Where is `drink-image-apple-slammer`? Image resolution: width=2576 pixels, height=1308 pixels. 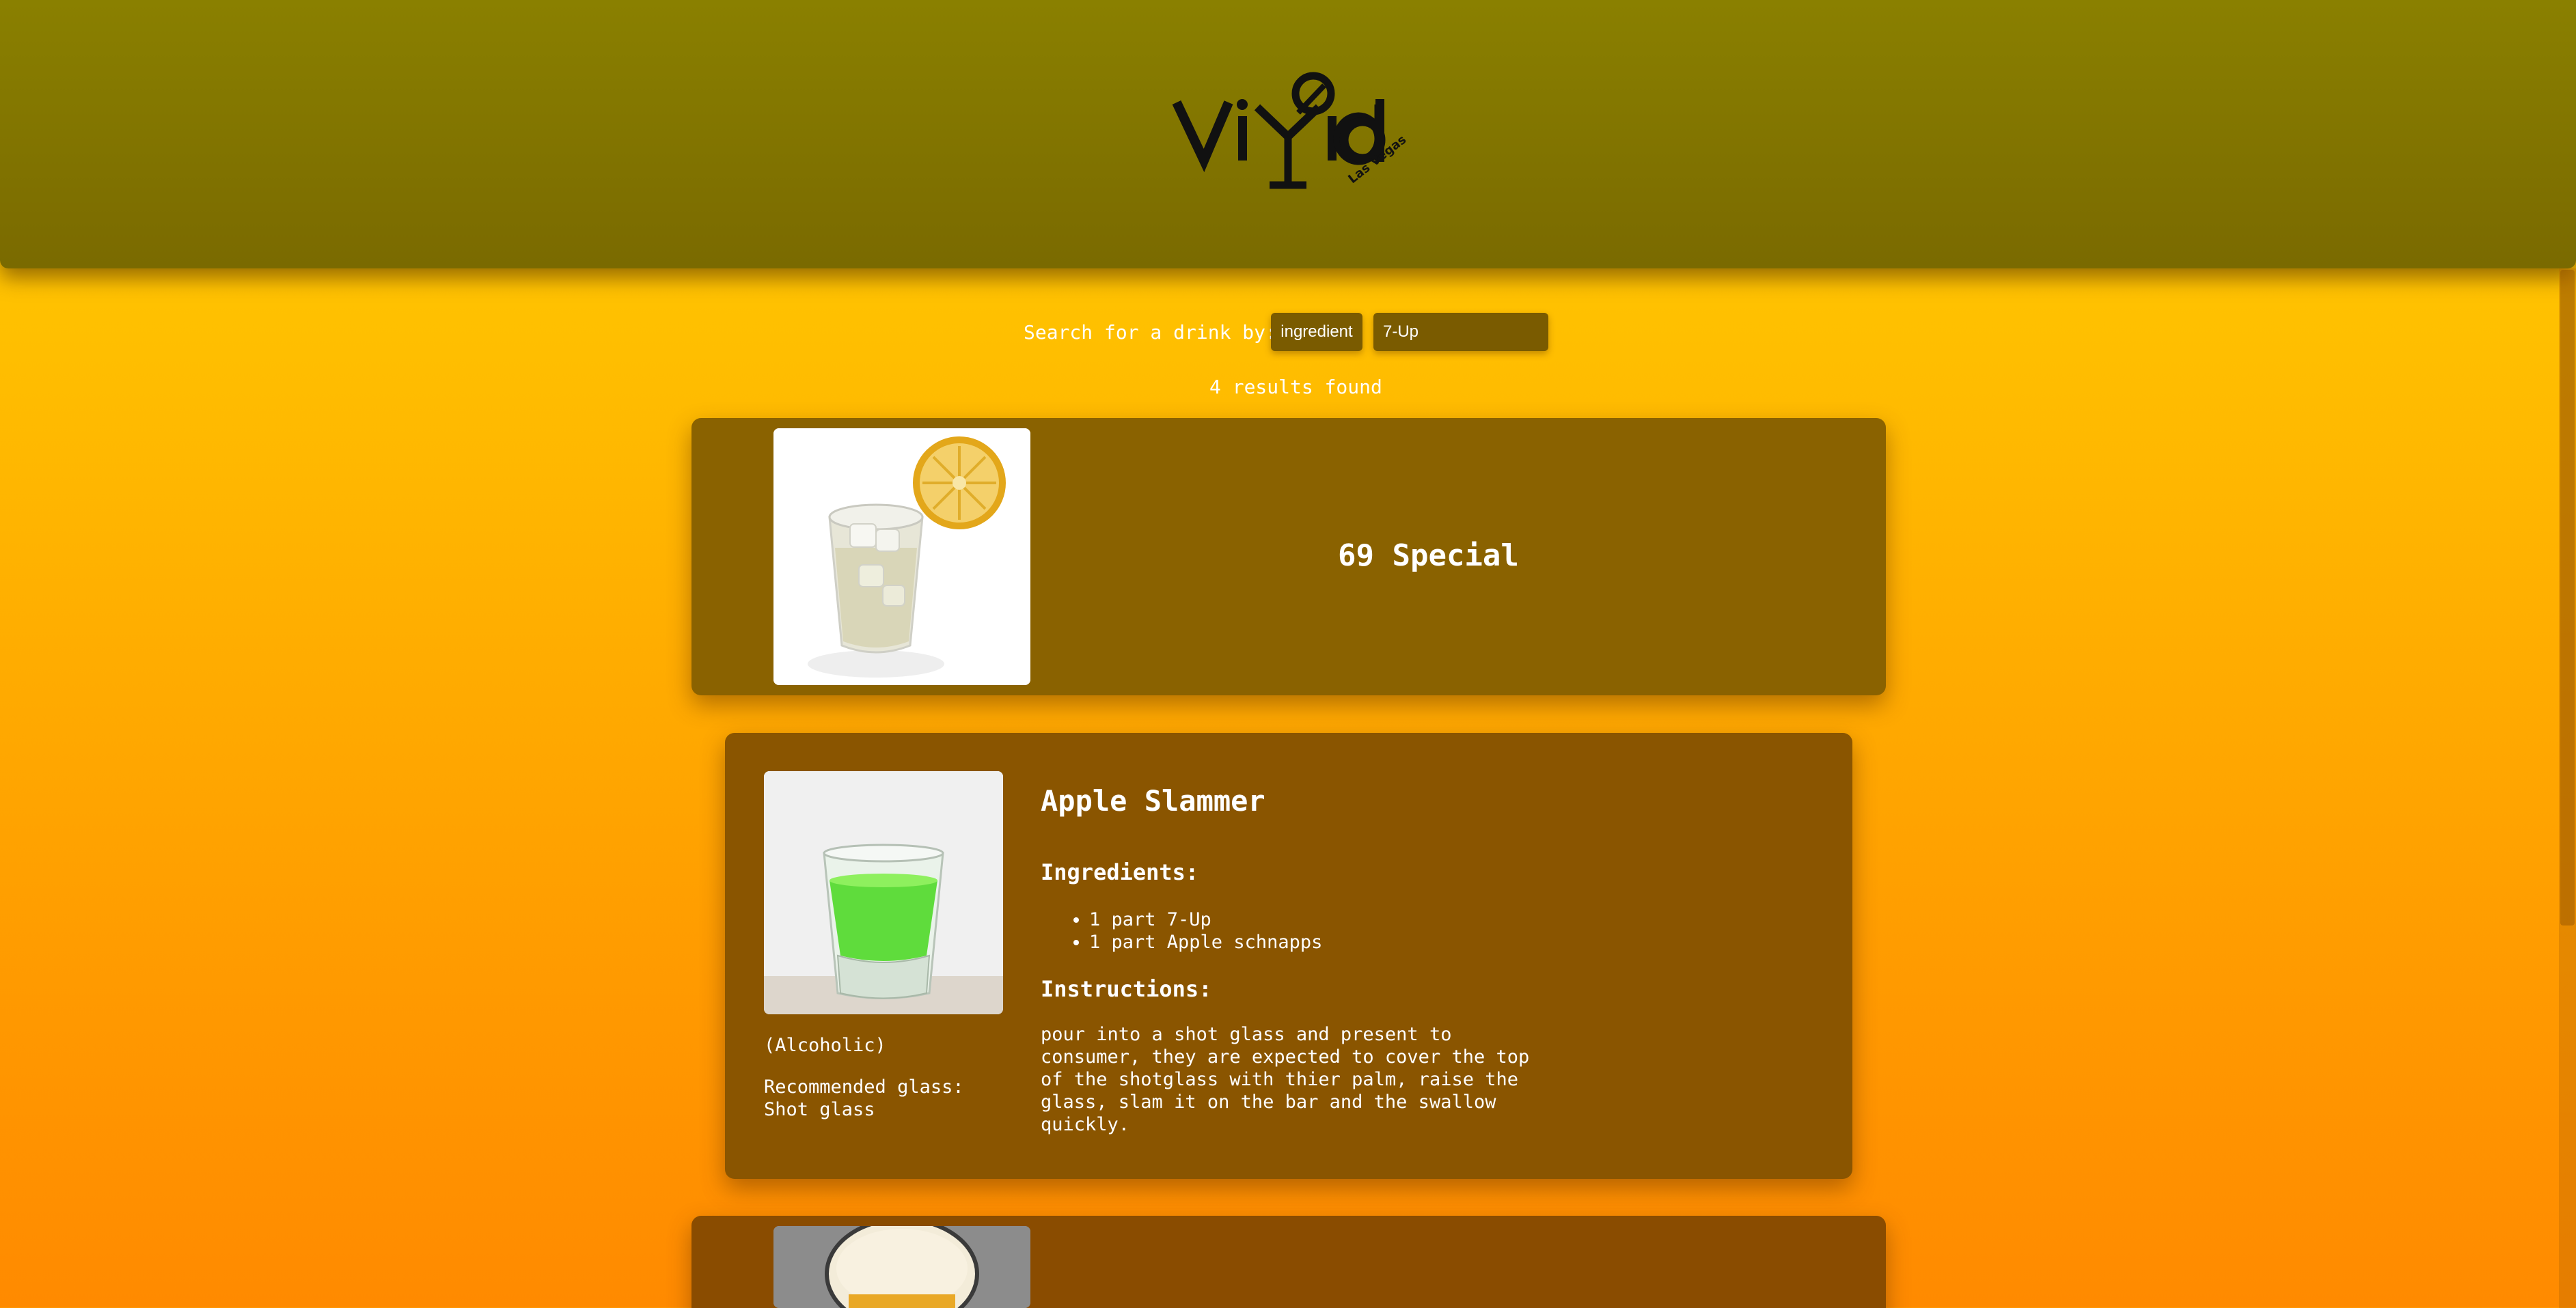 drink-image-apple-slammer is located at coordinates (883, 892).